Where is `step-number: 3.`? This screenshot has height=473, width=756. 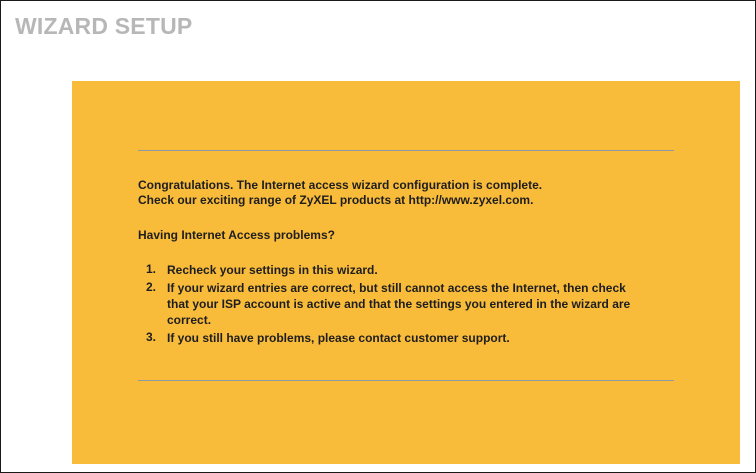 step-number: 3. is located at coordinates (150, 337).